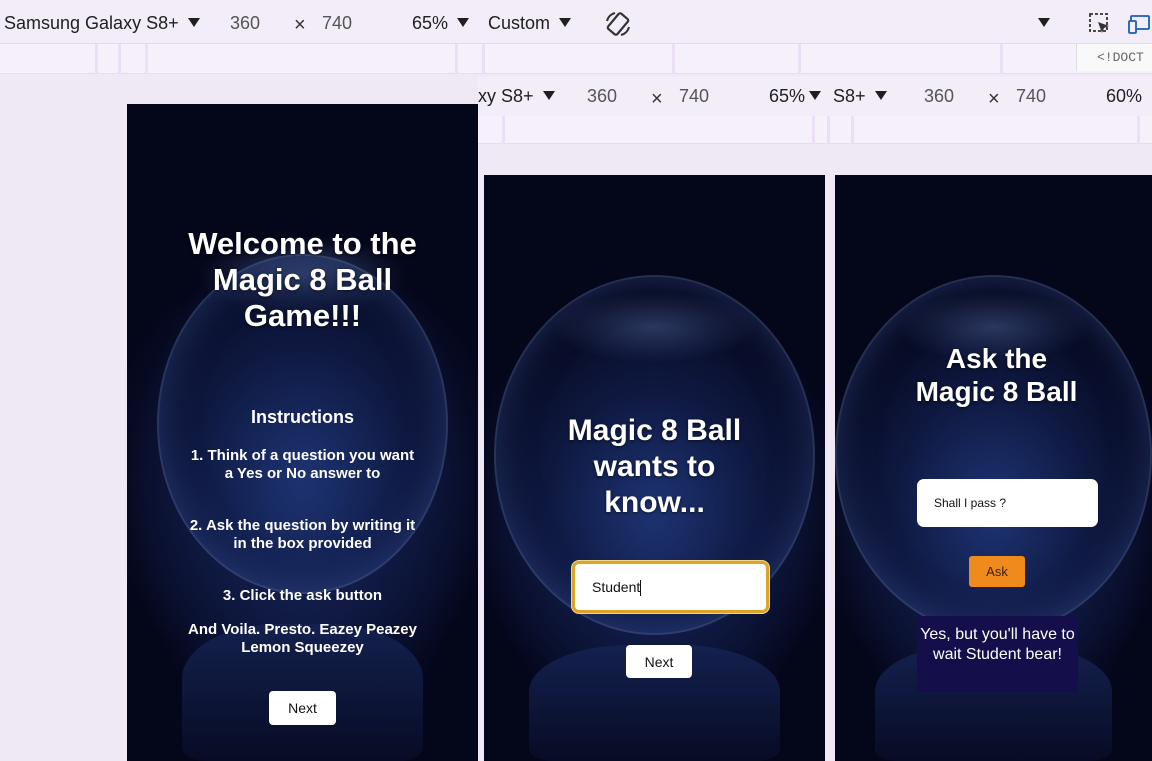 The width and height of the screenshot is (1152, 761). I want to click on text-cursor, so click(641, 588).